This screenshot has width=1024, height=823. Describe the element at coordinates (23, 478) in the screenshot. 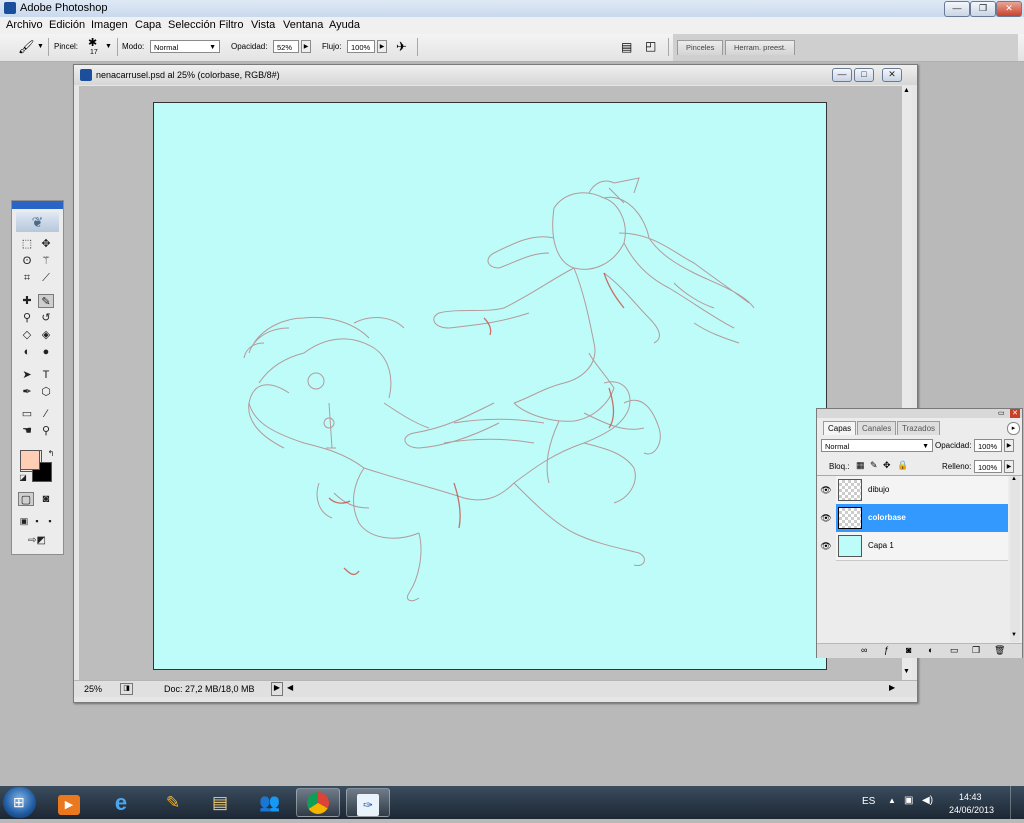

I see `default-colors-icon: ◪` at that location.